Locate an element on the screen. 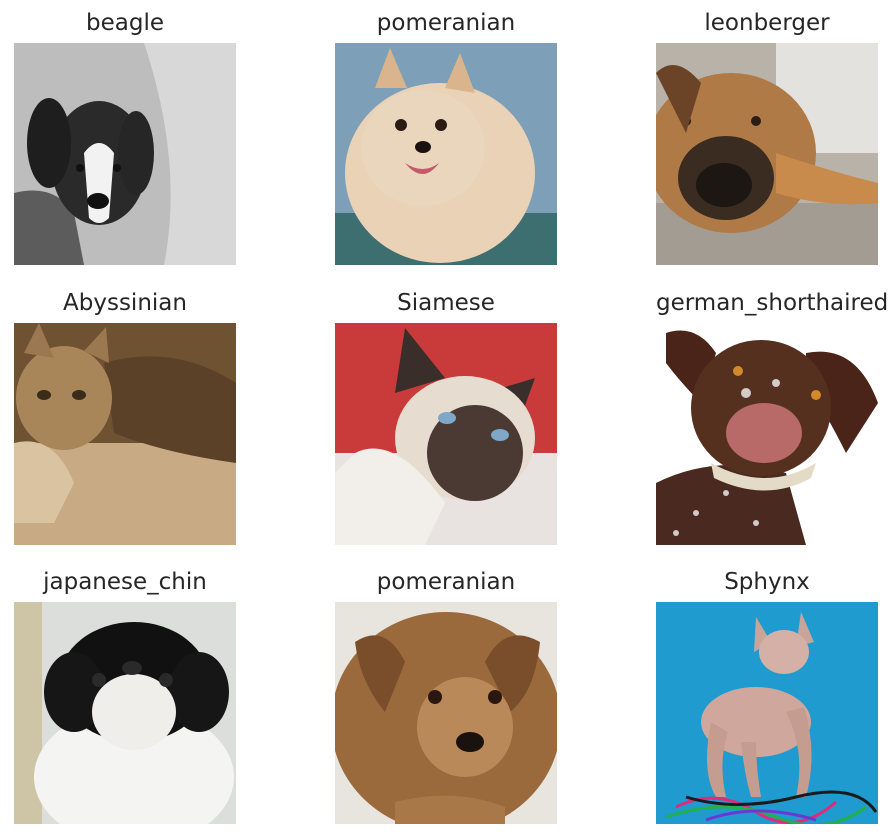 The height and width of the screenshot is (838, 895). pet-photo-german-shorthaired is located at coordinates (767, 434).